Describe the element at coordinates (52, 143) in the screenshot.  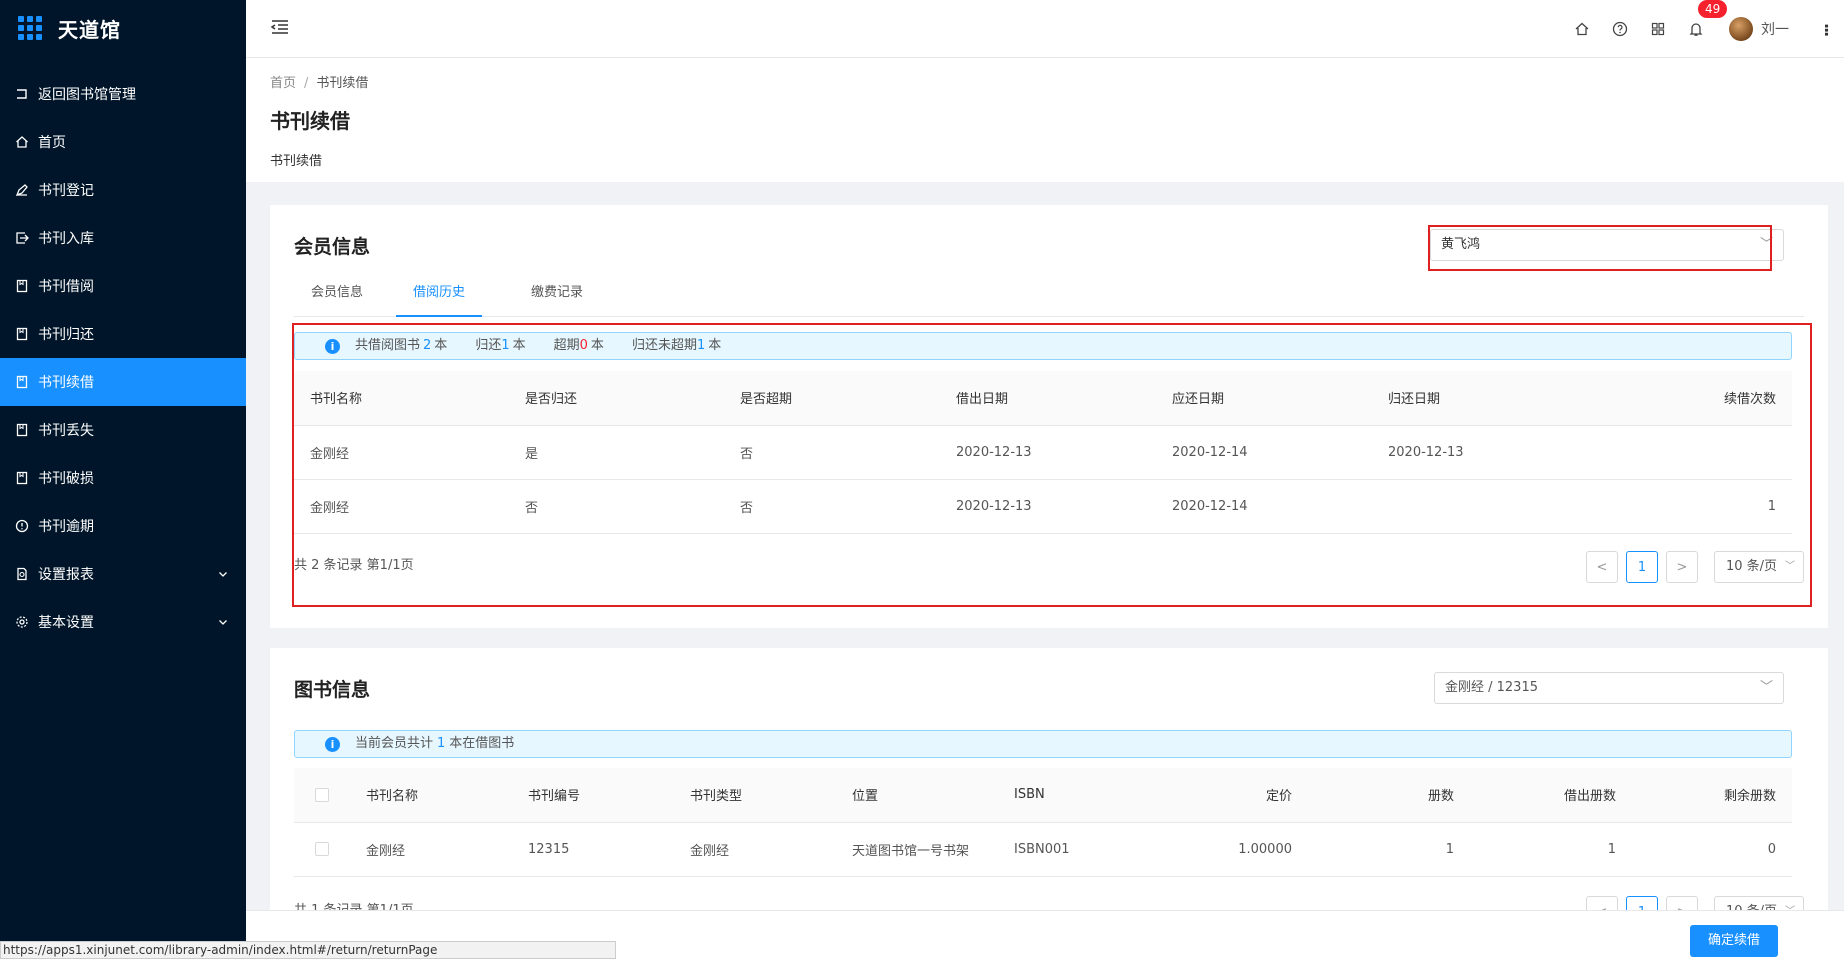
I see `sidebar-item-label: 首页` at that location.